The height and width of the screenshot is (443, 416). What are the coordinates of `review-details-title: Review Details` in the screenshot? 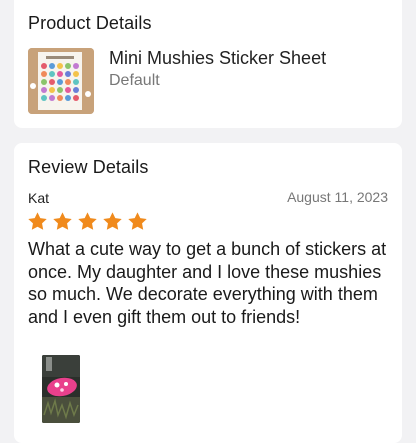 It's located at (88, 167).